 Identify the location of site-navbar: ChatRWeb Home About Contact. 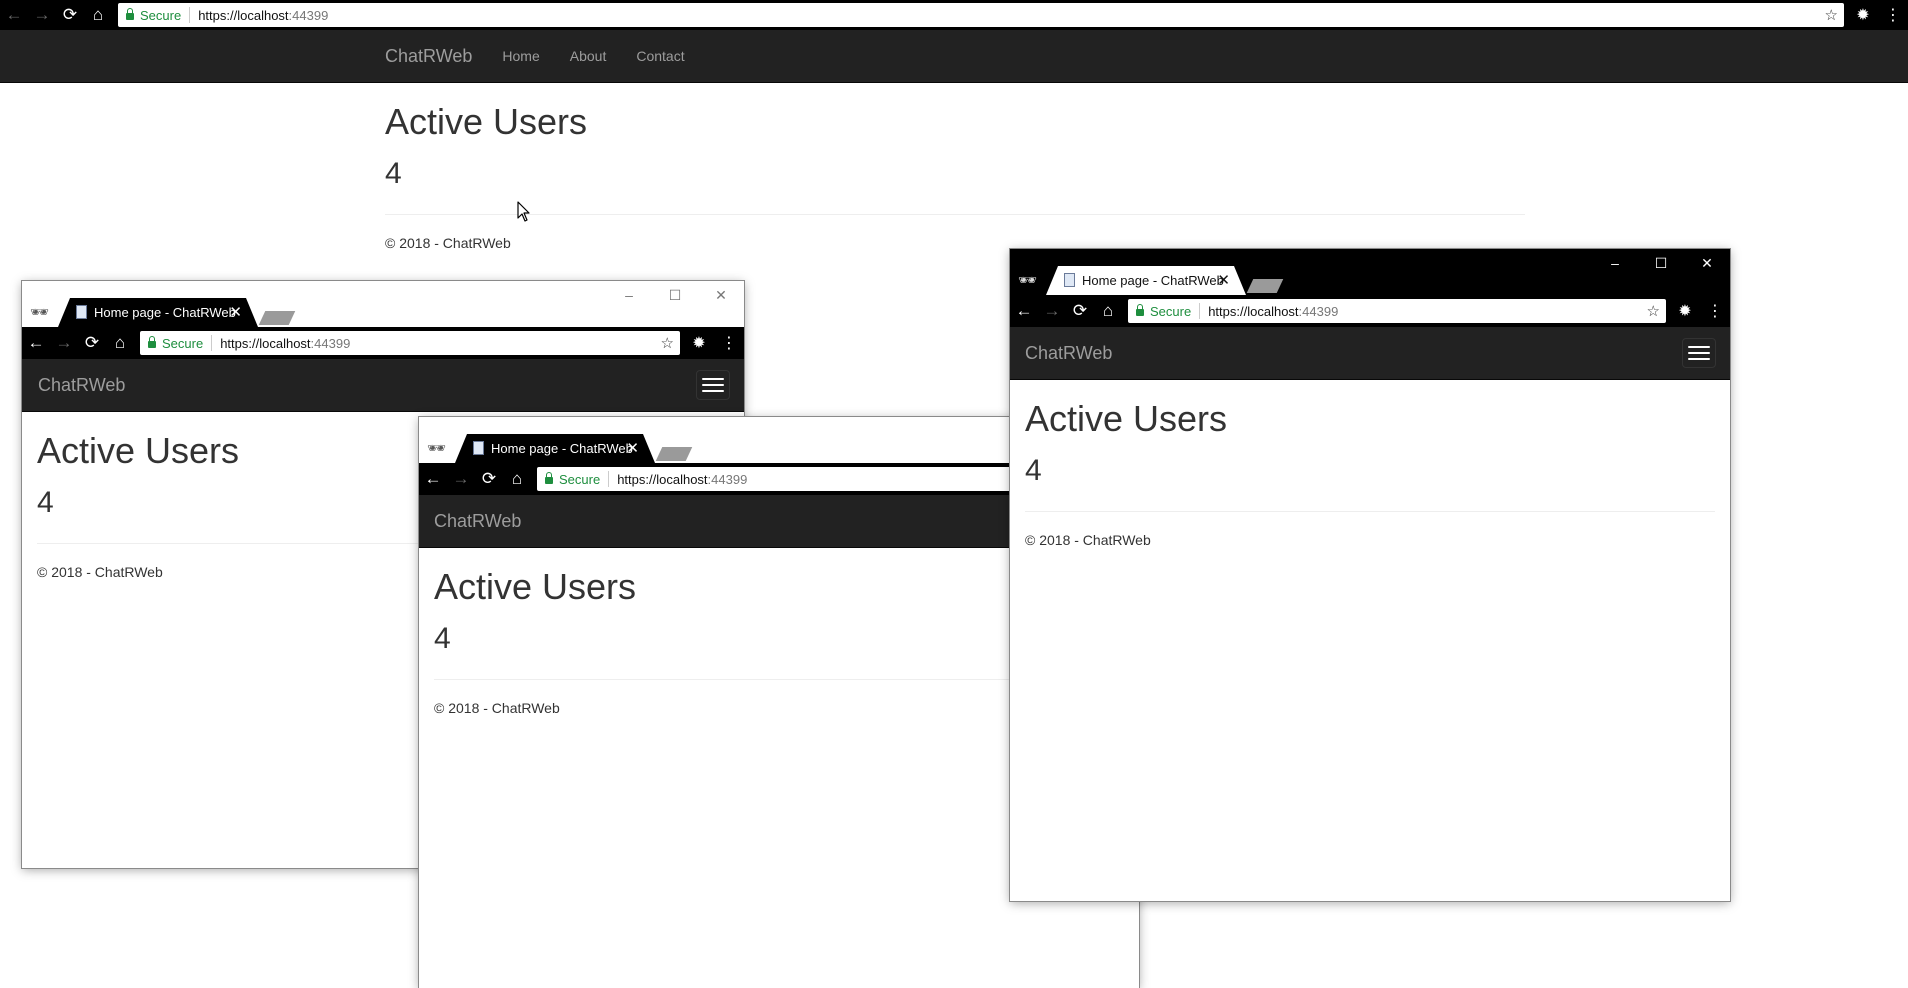
(954, 56).